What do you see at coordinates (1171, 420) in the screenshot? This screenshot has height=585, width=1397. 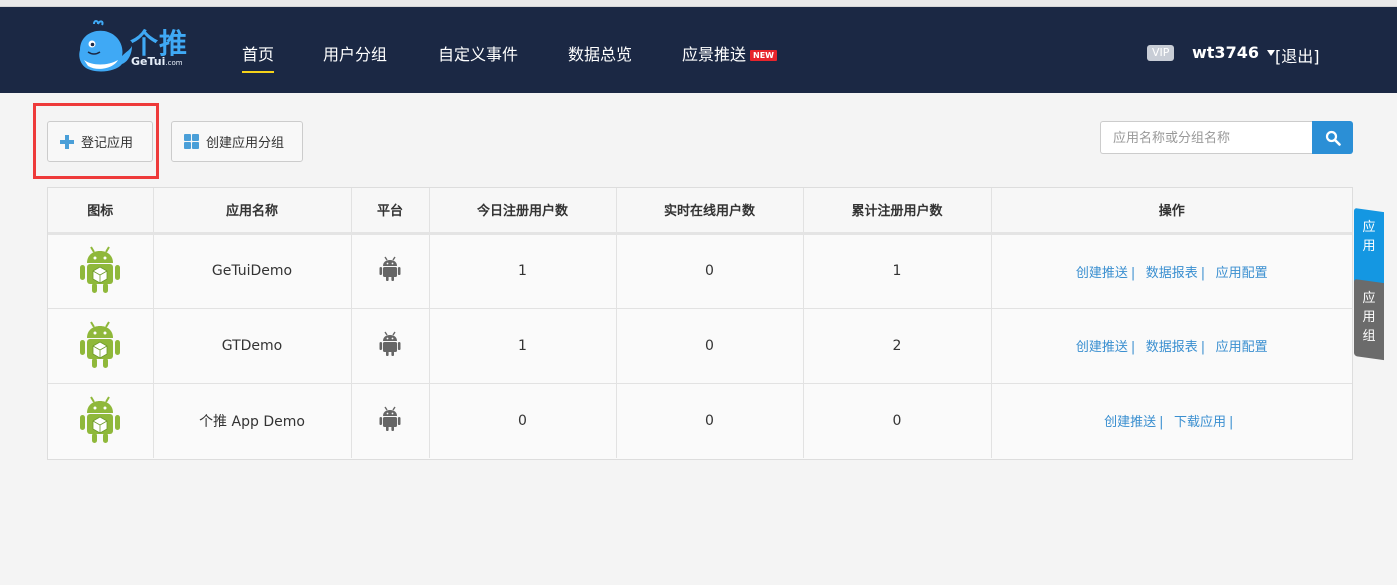 I see `operations-cell: 创建推送 | 下载应用 |` at bounding box center [1171, 420].